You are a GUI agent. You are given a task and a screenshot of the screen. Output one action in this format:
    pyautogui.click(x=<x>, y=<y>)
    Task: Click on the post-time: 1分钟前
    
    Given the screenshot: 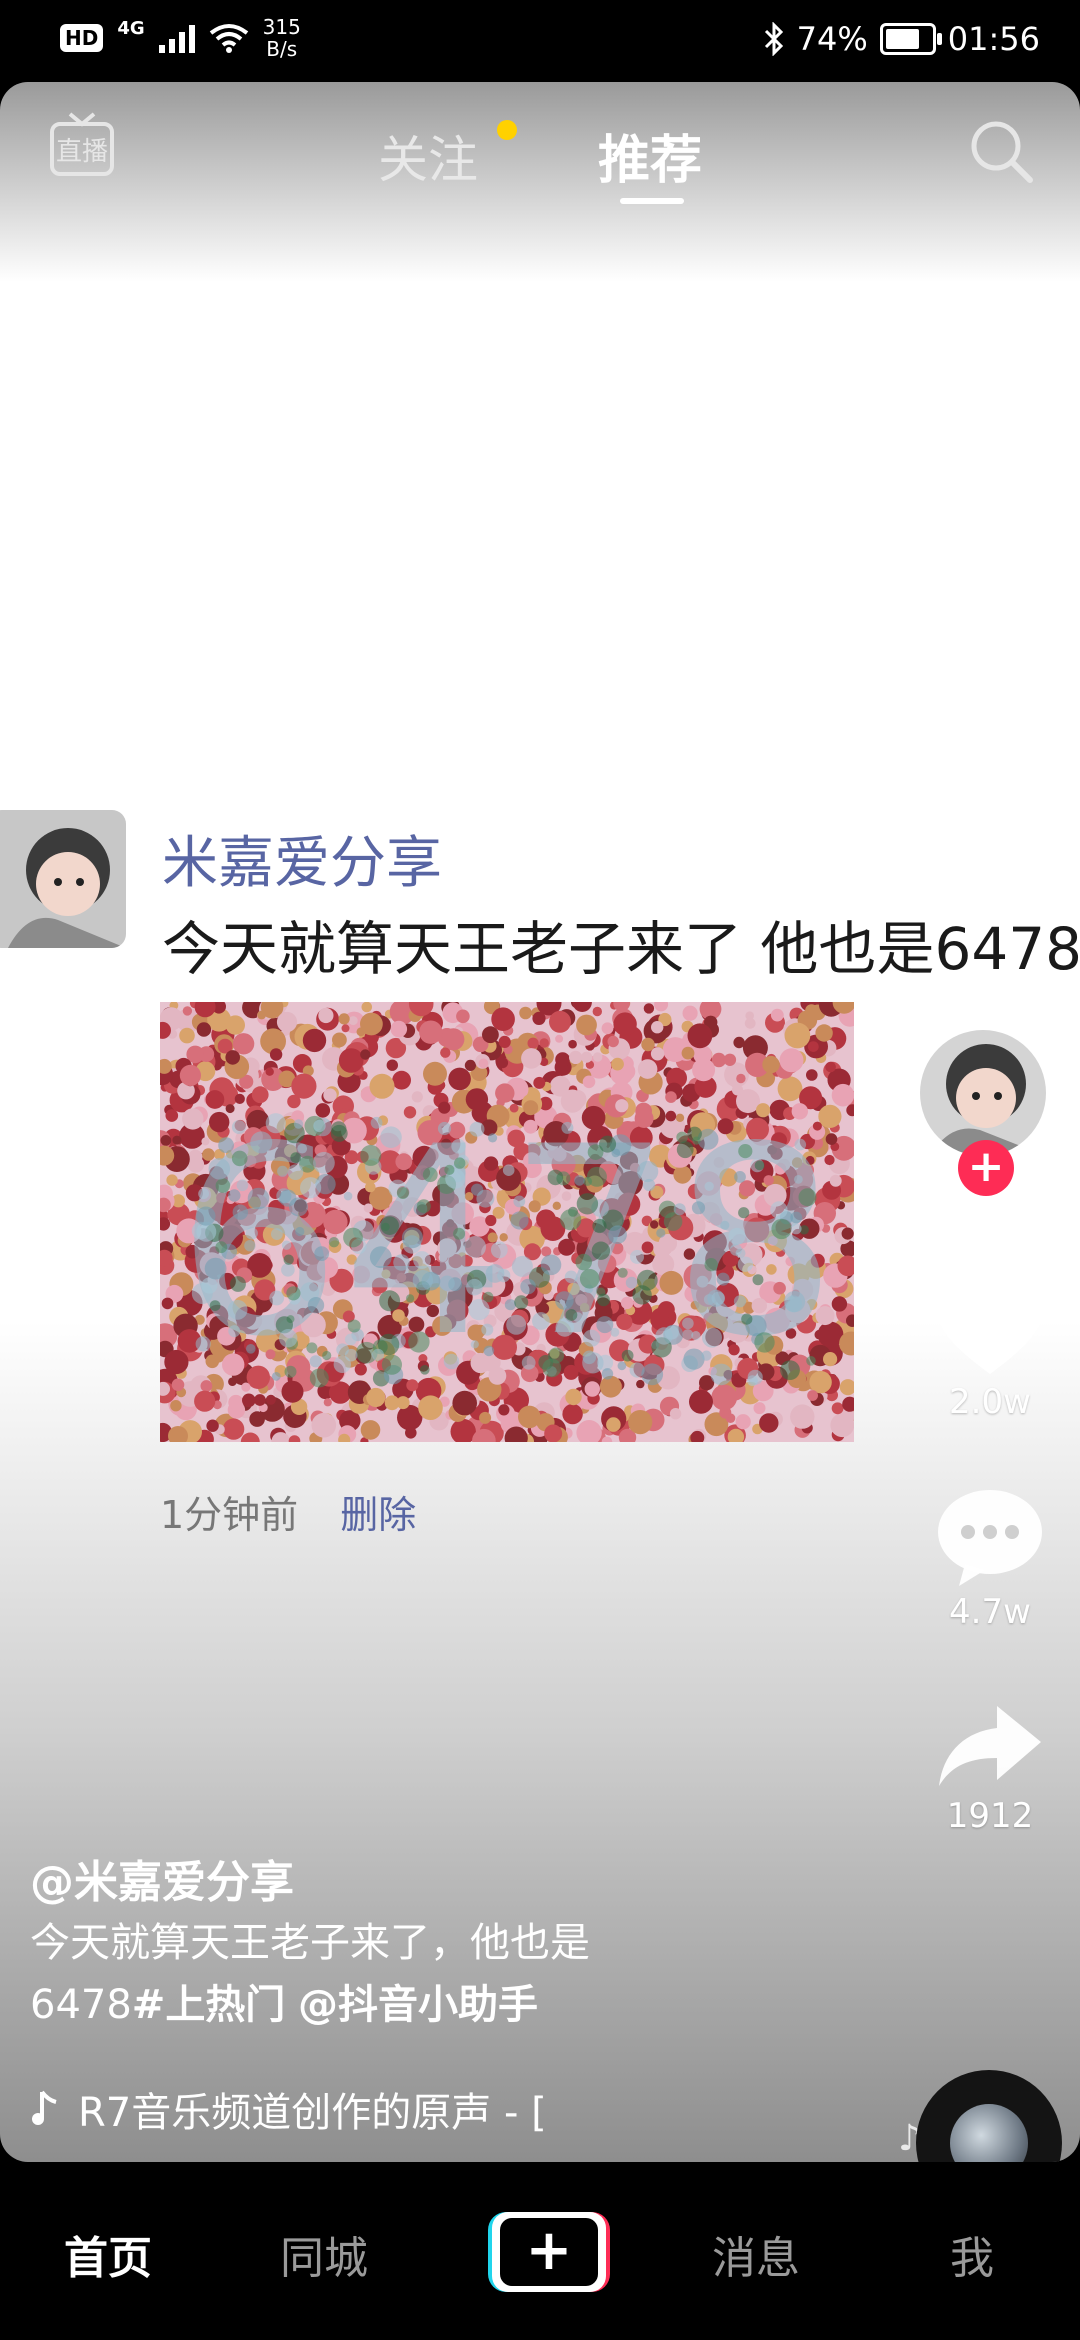 What is the action you would take?
    pyautogui.click(x=229, y=1515)
    